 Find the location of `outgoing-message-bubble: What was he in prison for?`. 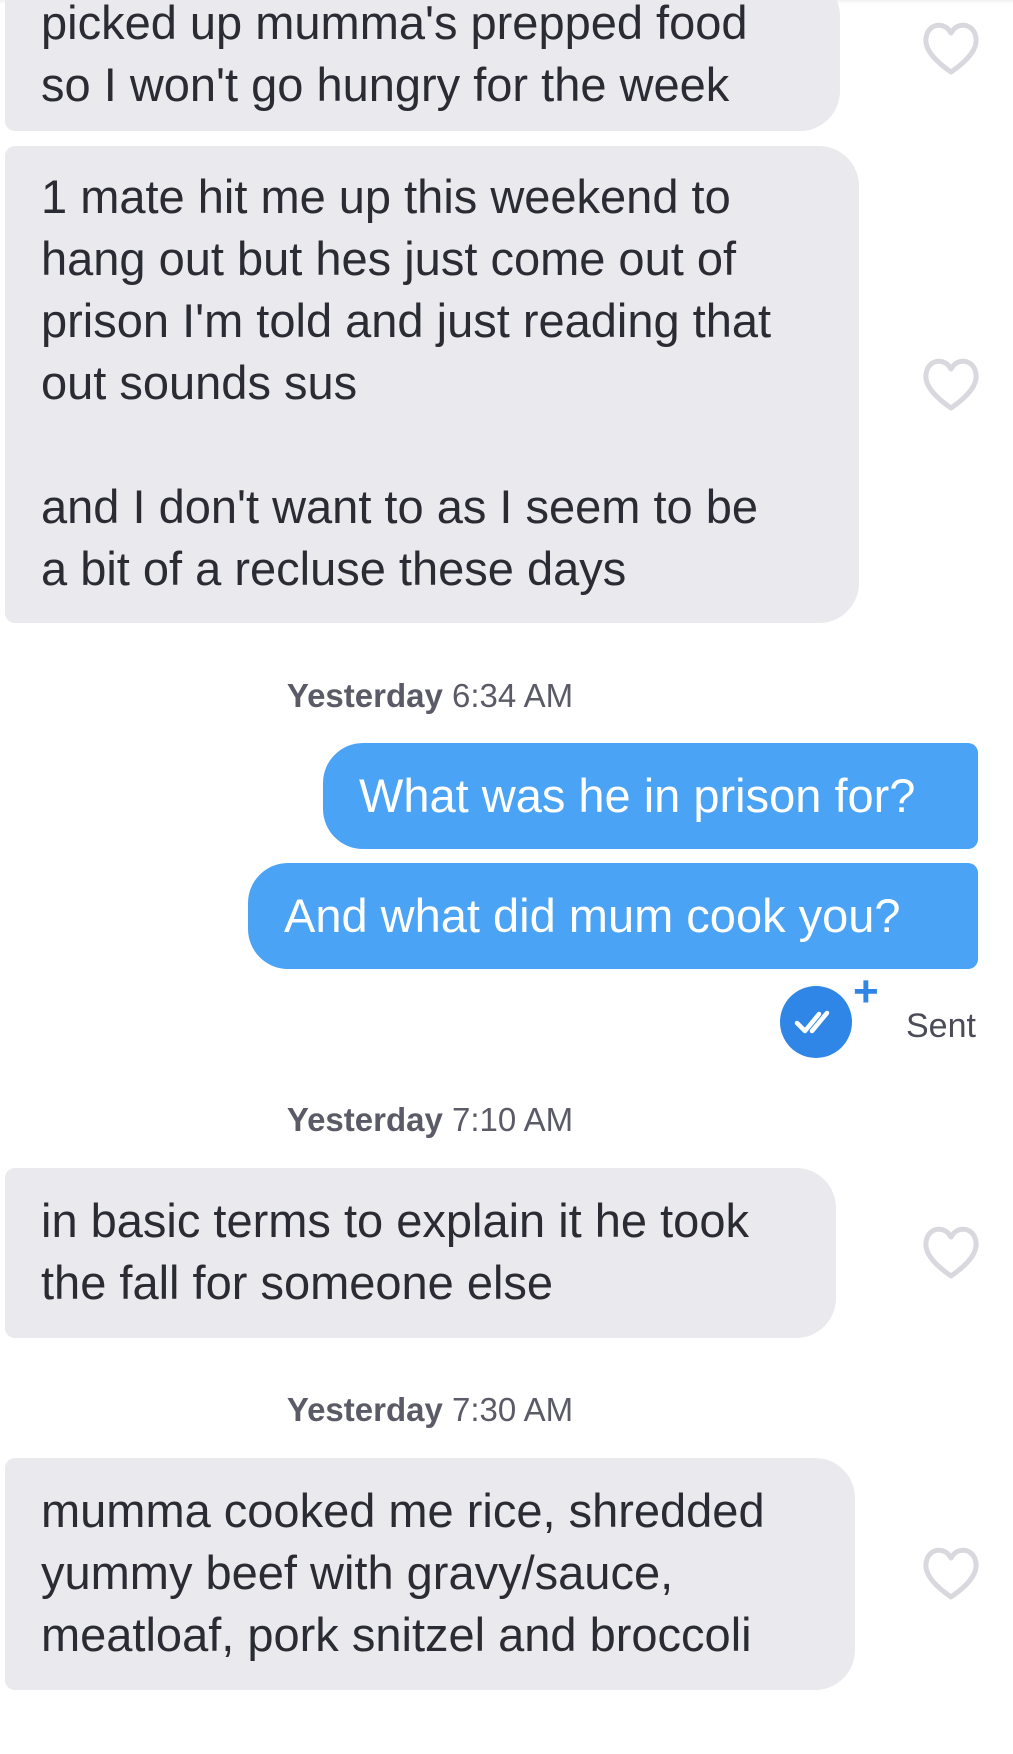

outgoing-message-bubble: What was he in prison for? is located at coordinates (650, 796).